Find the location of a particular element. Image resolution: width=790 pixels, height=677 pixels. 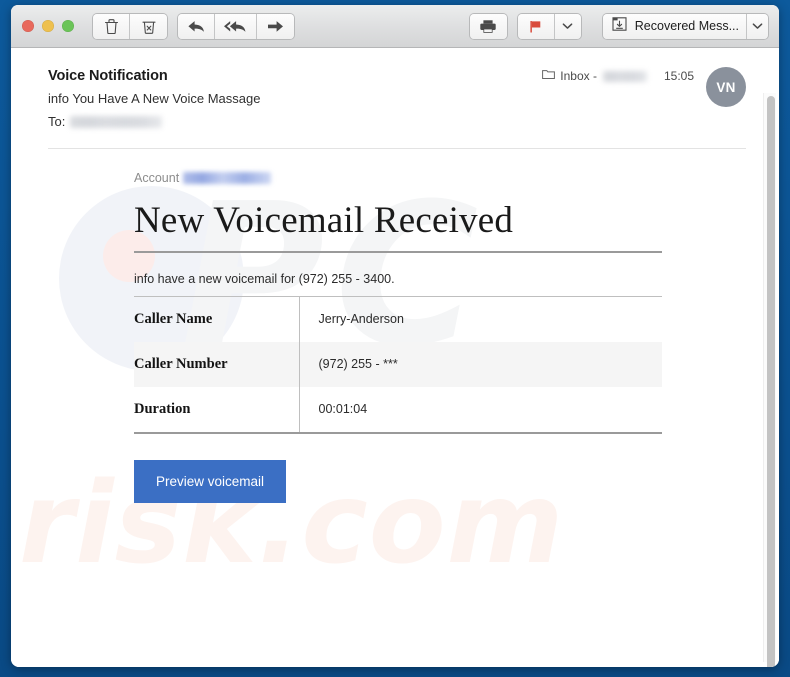

mailbox-prefix-label: Inbox - is located at coordinates (578, 76).